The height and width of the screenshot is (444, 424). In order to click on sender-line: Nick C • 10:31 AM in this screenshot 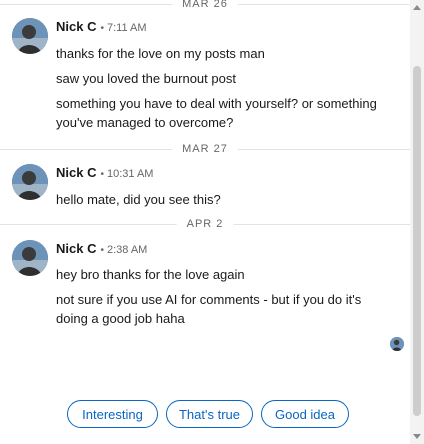, I will do `click(104, 174)`.